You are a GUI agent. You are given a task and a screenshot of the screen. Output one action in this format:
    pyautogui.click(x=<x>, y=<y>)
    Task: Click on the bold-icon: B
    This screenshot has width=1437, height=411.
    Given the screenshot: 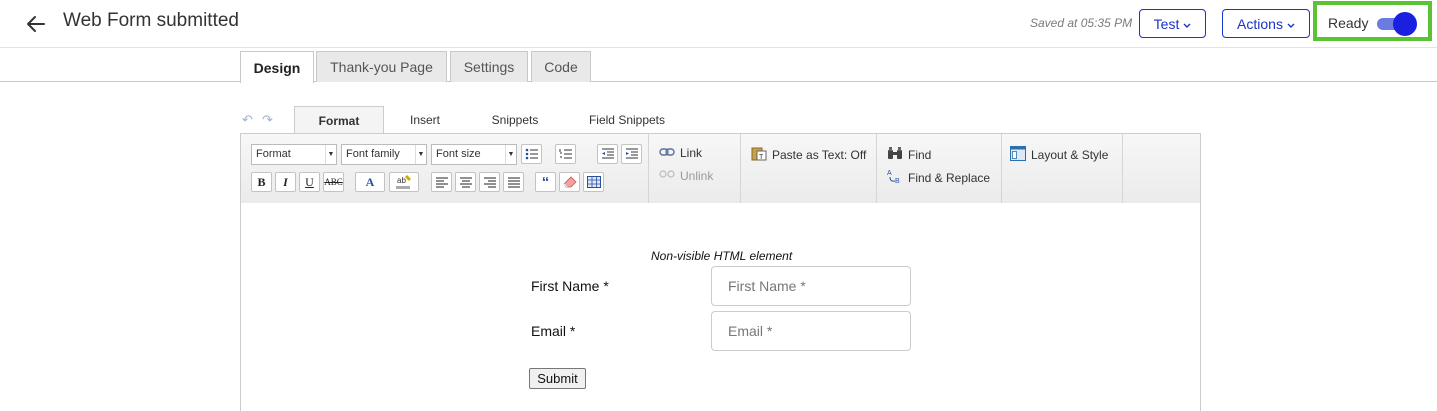 What is the action you would take?
    pyautogui.click(x=261, y=182)
    